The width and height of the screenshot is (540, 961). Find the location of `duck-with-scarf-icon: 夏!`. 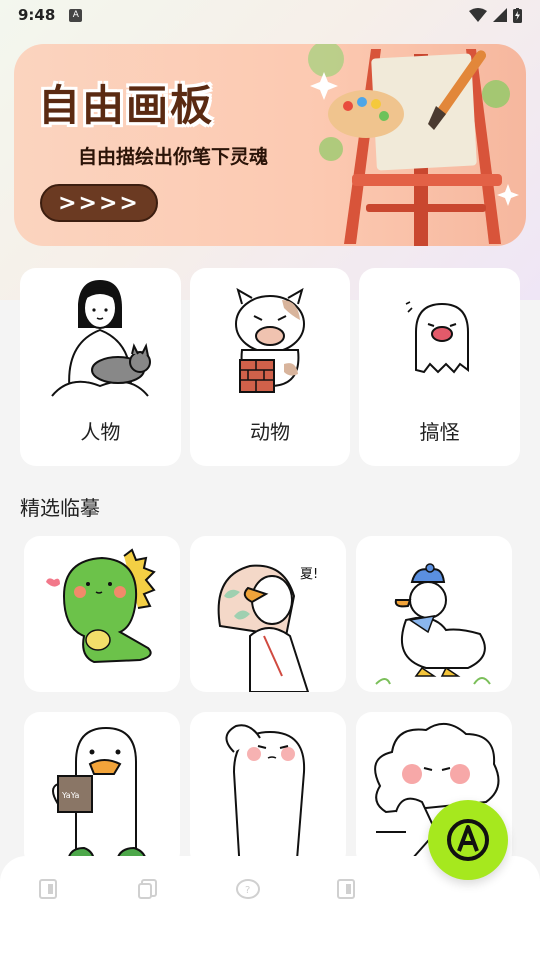

duck-with-scarf-icon: 夏! is located at coordinates (267, 628).